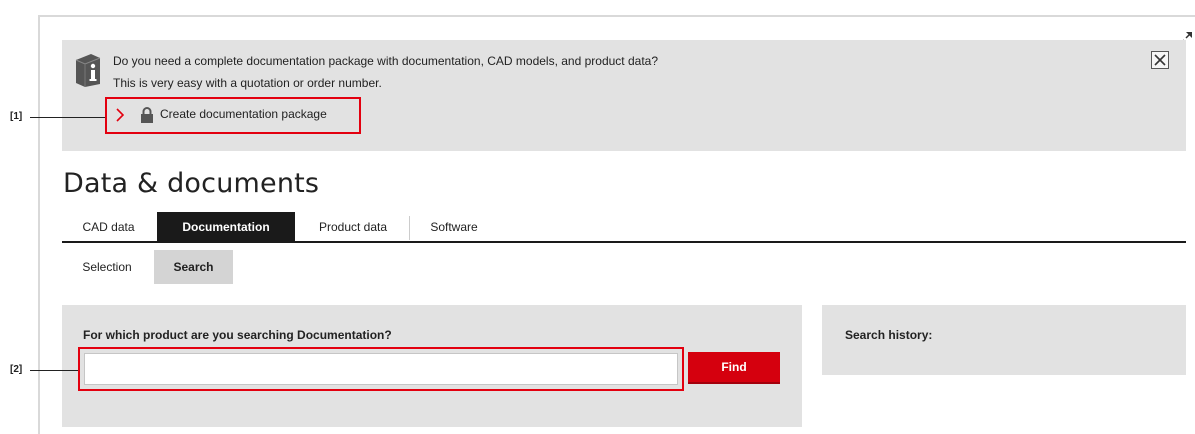 This screenshot has height=434, width=1195. Describe the element at coordinates (16, 369) in the screenshot. I see `callout-label-2: [2]` at that location.